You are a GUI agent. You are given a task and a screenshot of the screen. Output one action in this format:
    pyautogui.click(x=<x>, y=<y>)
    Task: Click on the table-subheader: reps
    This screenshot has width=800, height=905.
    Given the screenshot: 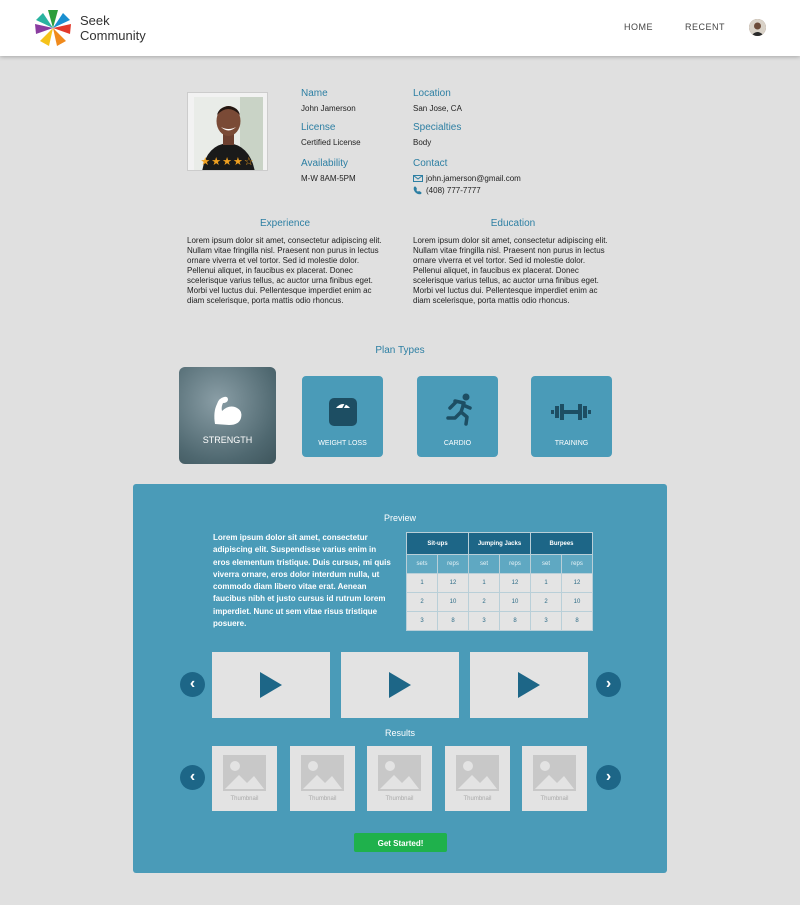 What is the action you would take?
    pyautogui.click(x=577, y=564)
    